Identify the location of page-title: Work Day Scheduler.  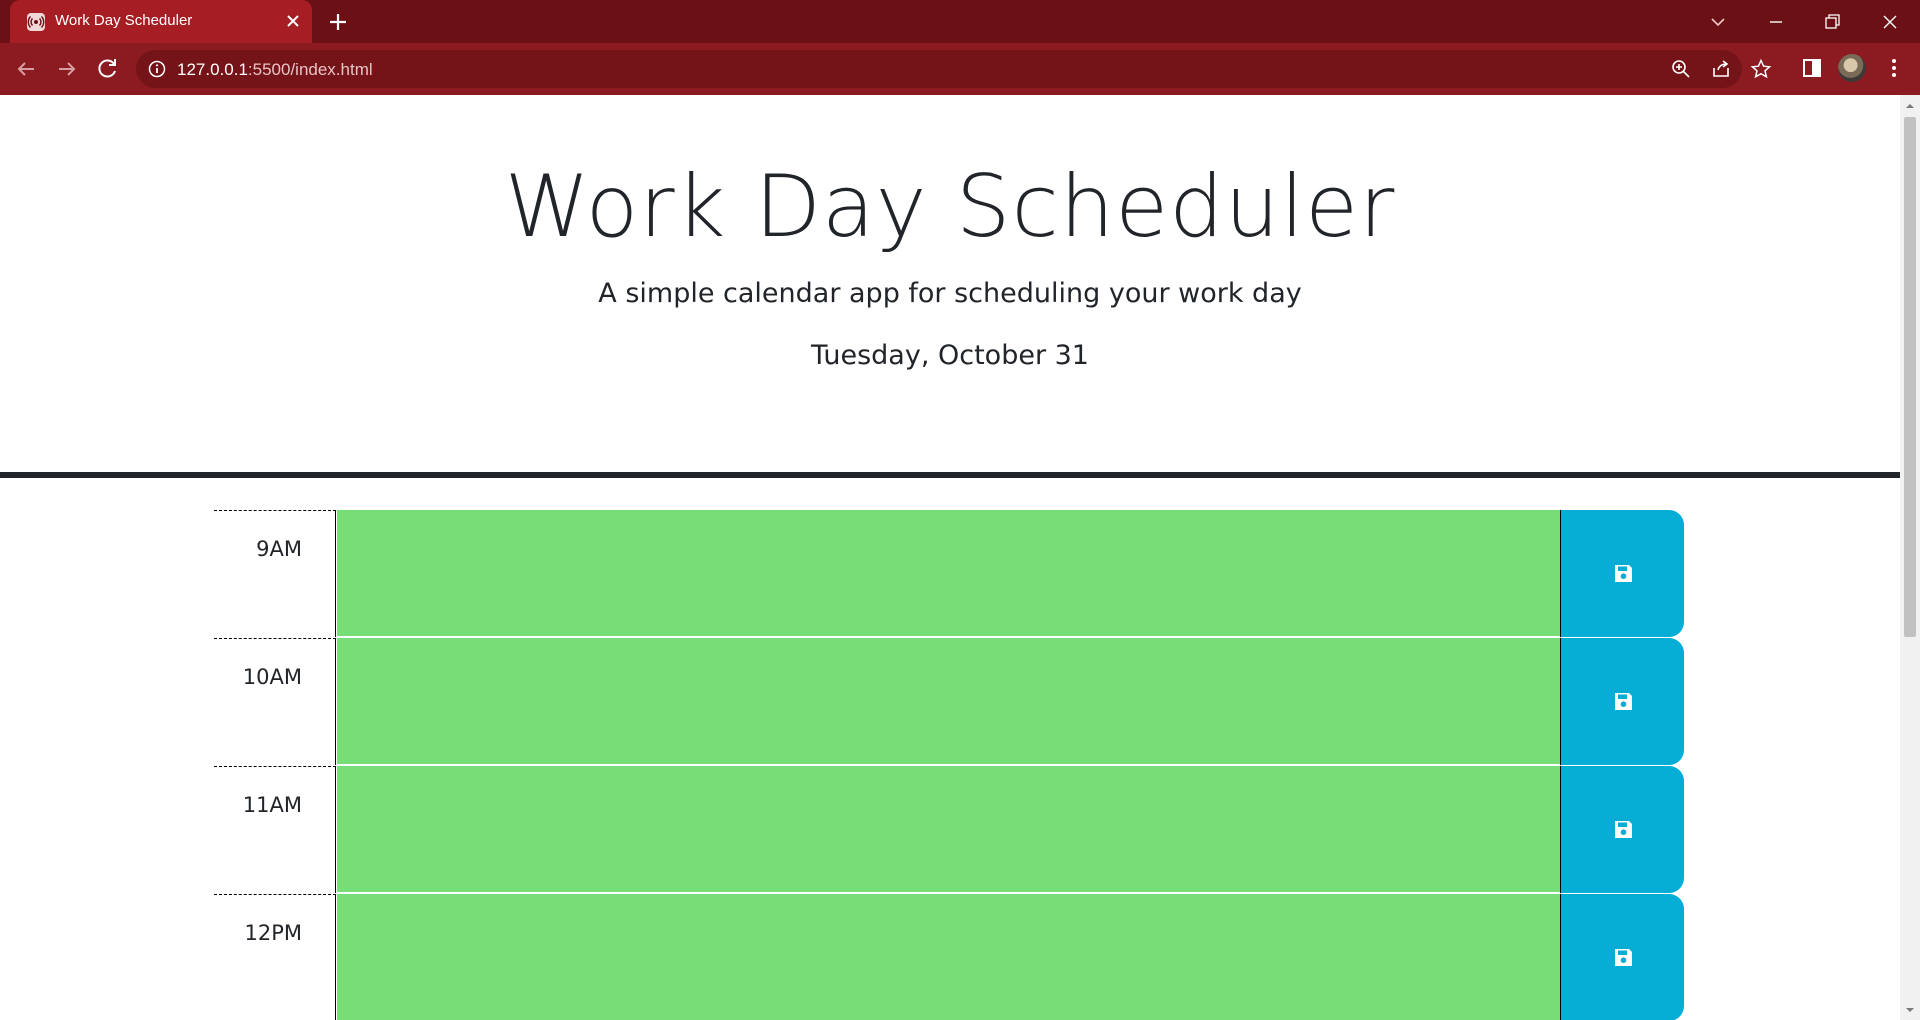
(950, 207).